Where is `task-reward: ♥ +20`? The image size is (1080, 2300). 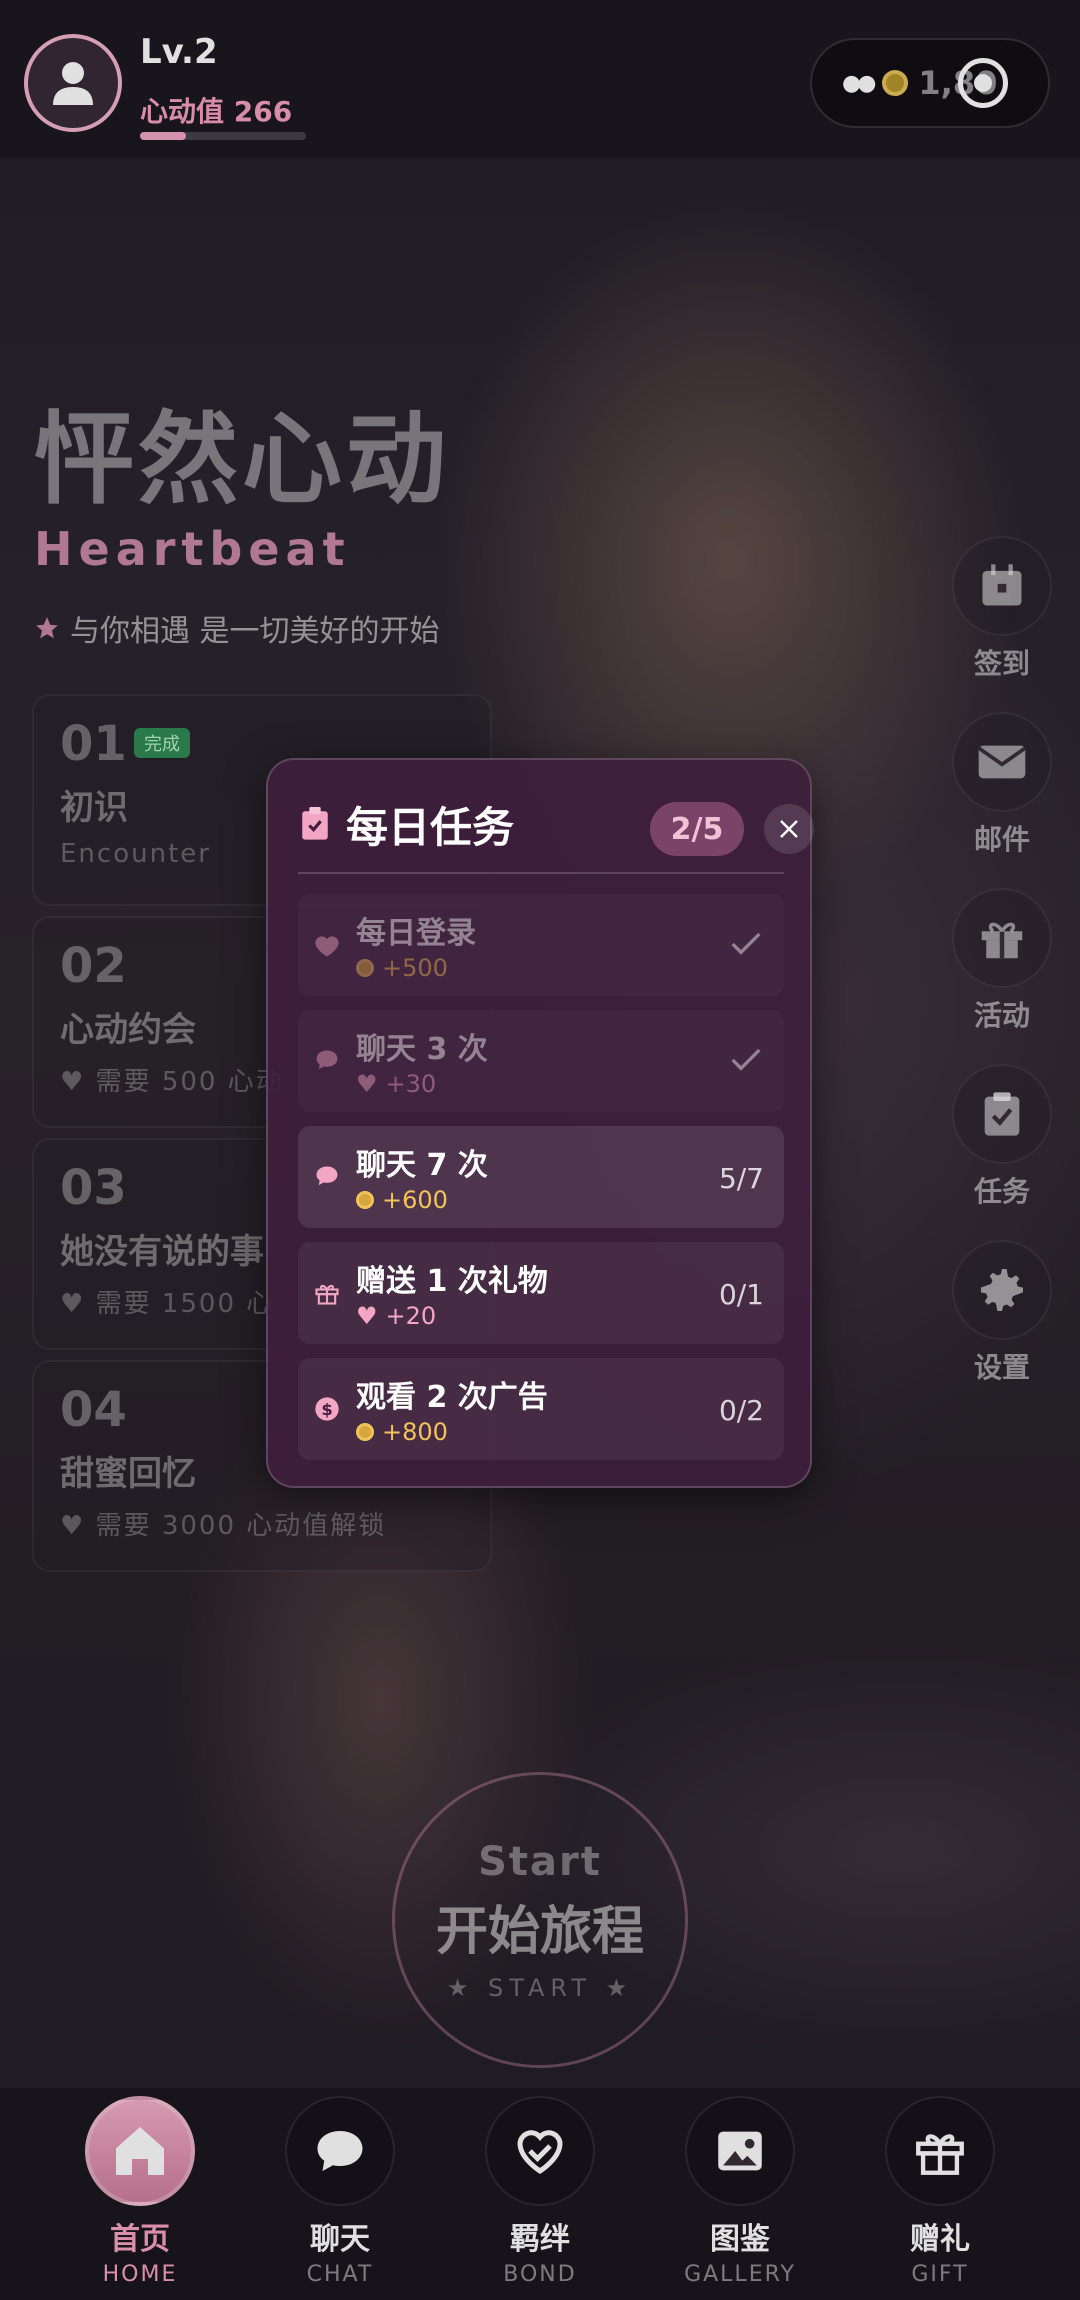 task-reward: ♥ +20 is located at coordinates (396, 1316).